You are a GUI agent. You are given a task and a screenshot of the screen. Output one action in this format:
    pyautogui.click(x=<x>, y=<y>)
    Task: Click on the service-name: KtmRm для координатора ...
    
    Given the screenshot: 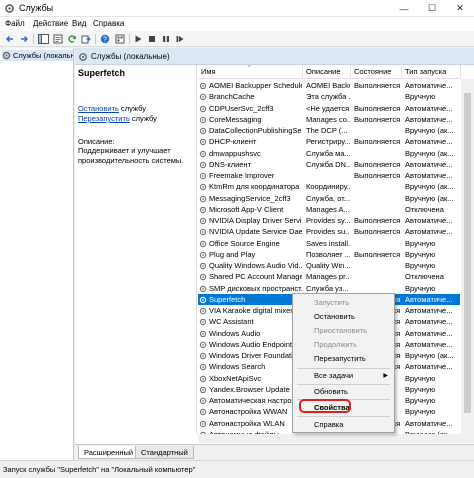 What is the action you would take?
    pyautogui.click(x=255, y=187)
    